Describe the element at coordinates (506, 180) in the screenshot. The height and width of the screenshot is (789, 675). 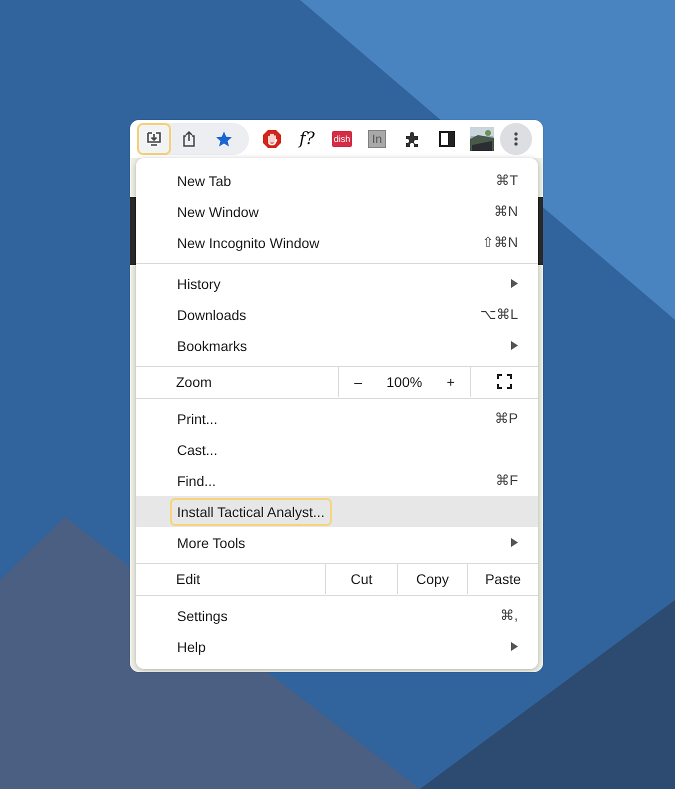
I see `keyboard-shortcut: ⌘T` at that location.